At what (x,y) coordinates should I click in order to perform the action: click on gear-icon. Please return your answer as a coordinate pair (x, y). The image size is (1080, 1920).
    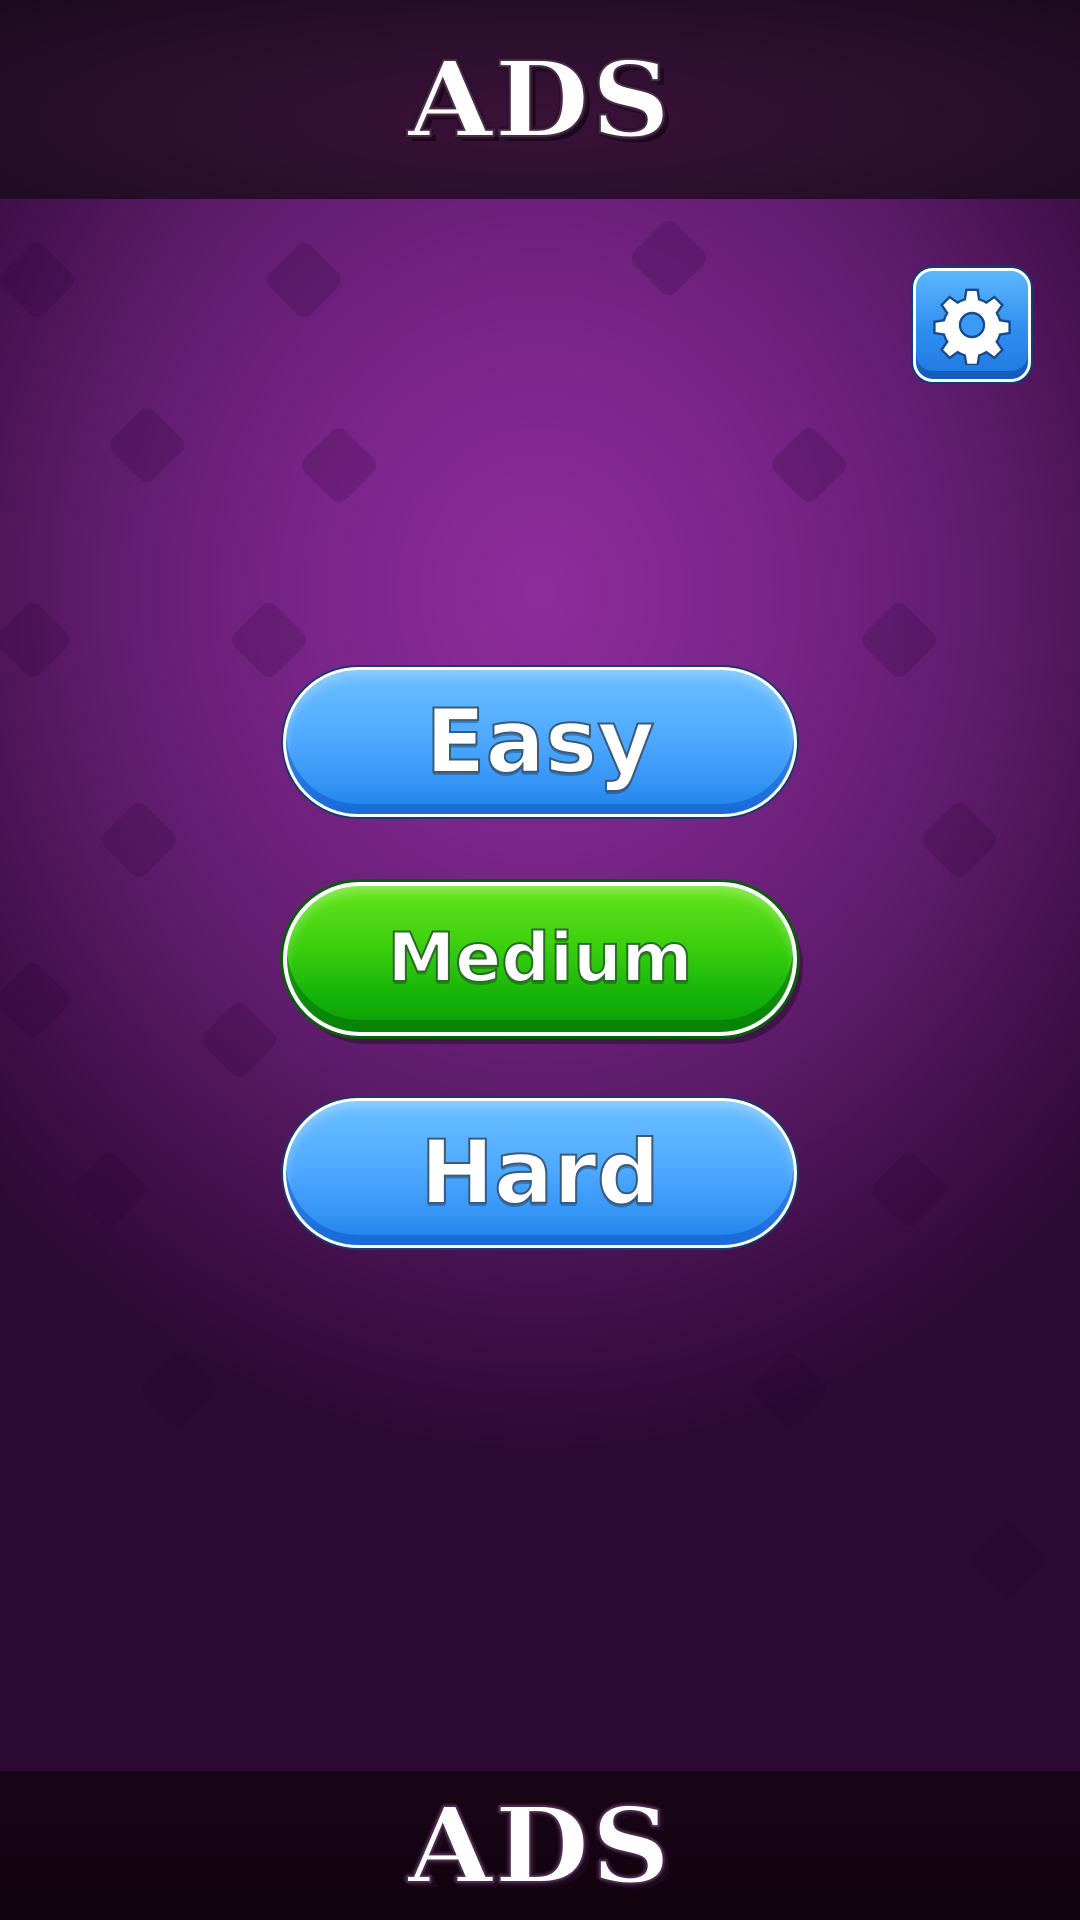
    Looking at the image, I should click on (972, 326).